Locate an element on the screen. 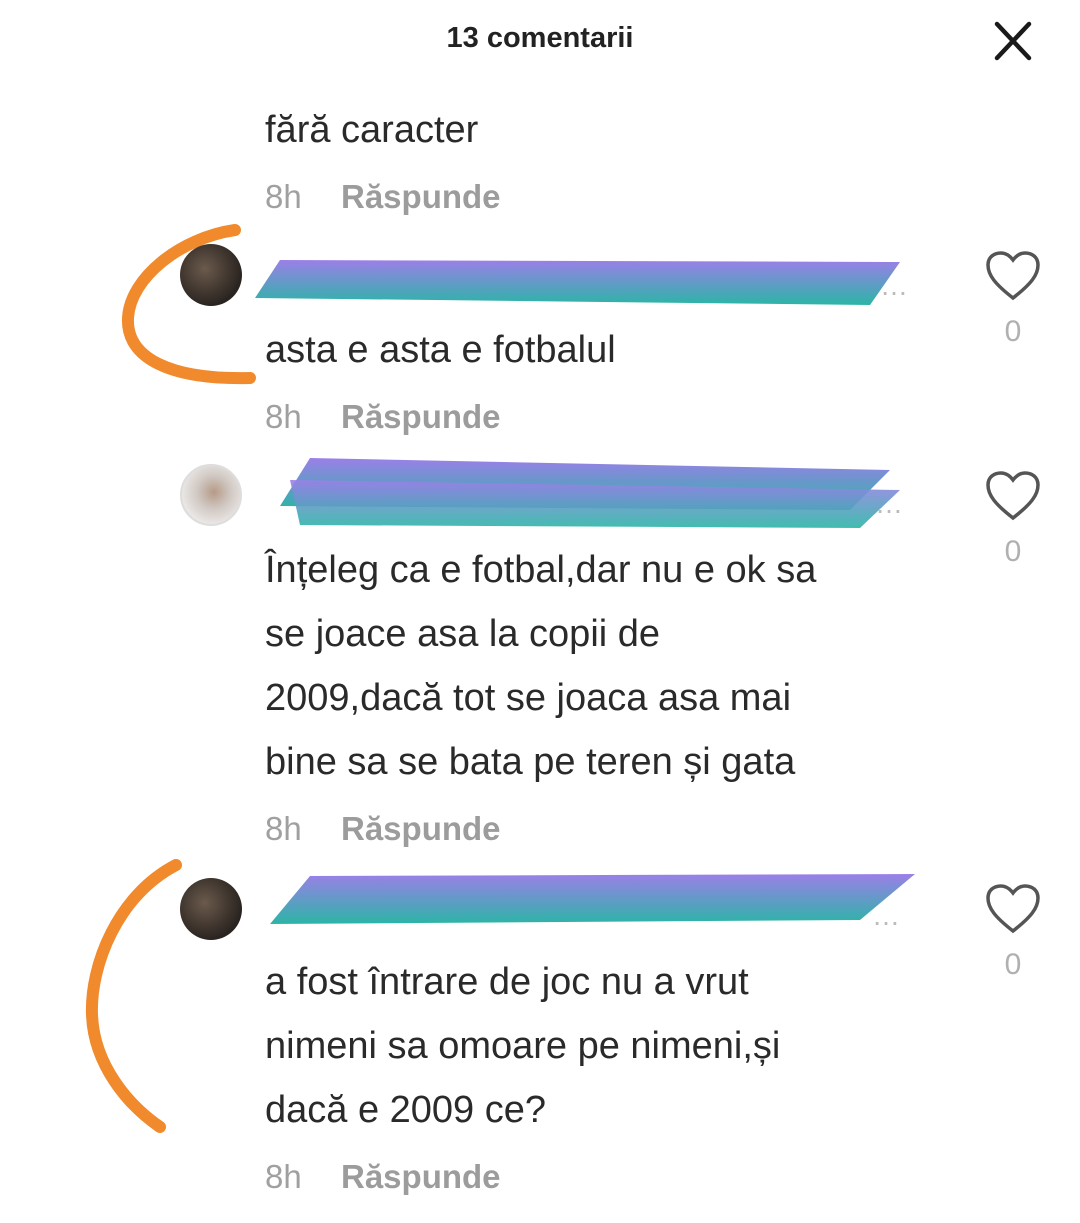 The width and height of the screenshot is (1080, 1223). comment-text-line: Înțeleg ca e fotbal,dar nu e ok sa is located at coordinates (541, 570).